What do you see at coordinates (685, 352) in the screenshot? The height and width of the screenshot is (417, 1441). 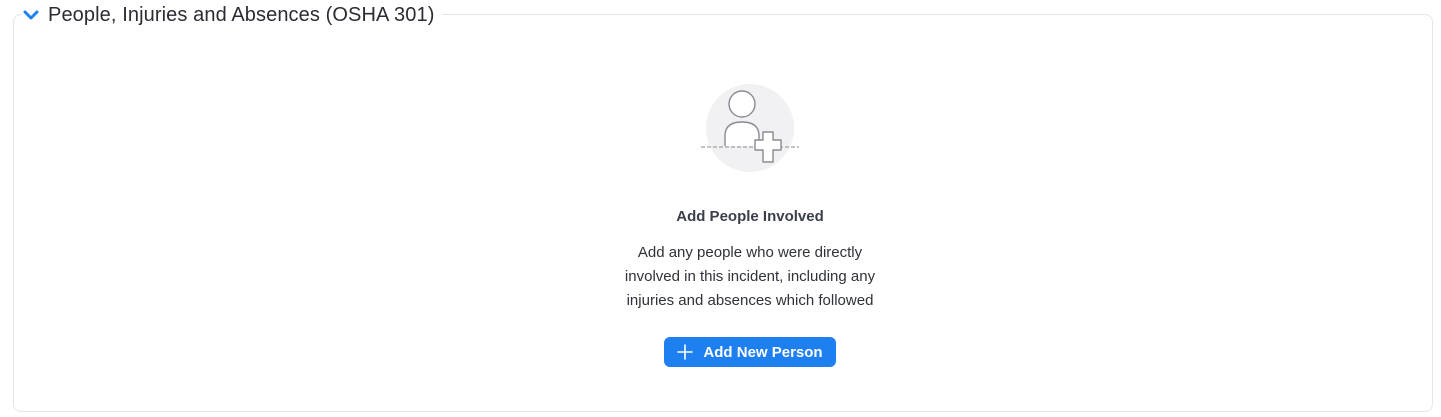 I see `plus-icon` at bounding box center [685, 352].